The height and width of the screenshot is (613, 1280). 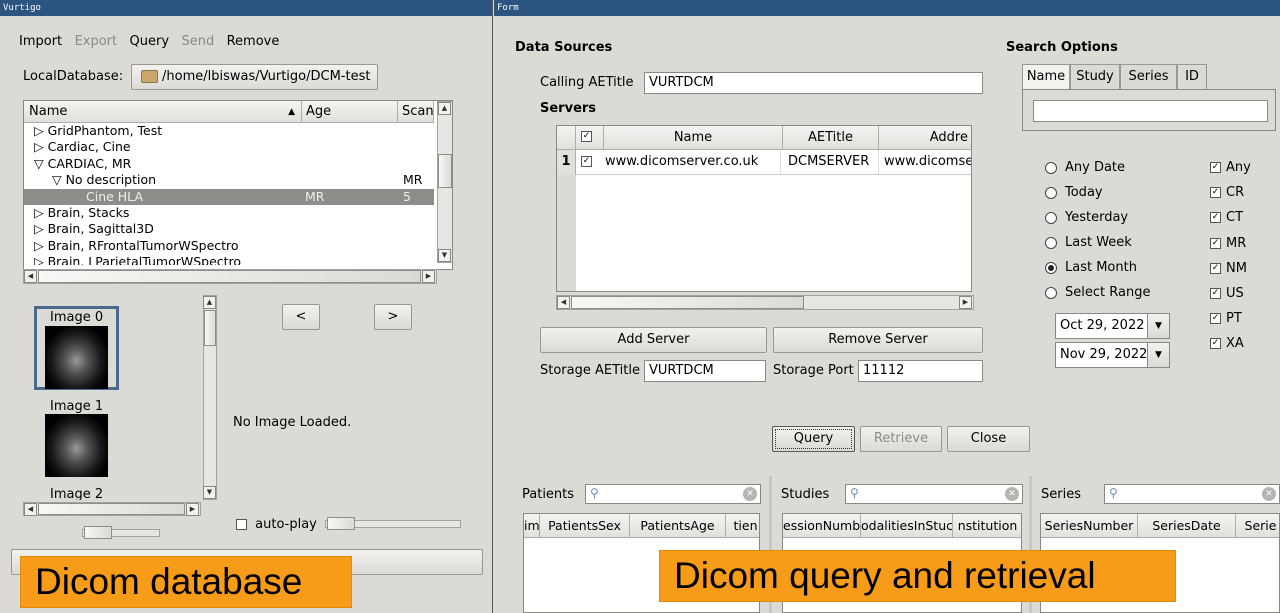 What do you see at coordinates (254, 77) in the screenshot?
I see `local-database-path-button: /home/lbiswas/Vurtigo/DCM-test` at bounding box center [254, 77].